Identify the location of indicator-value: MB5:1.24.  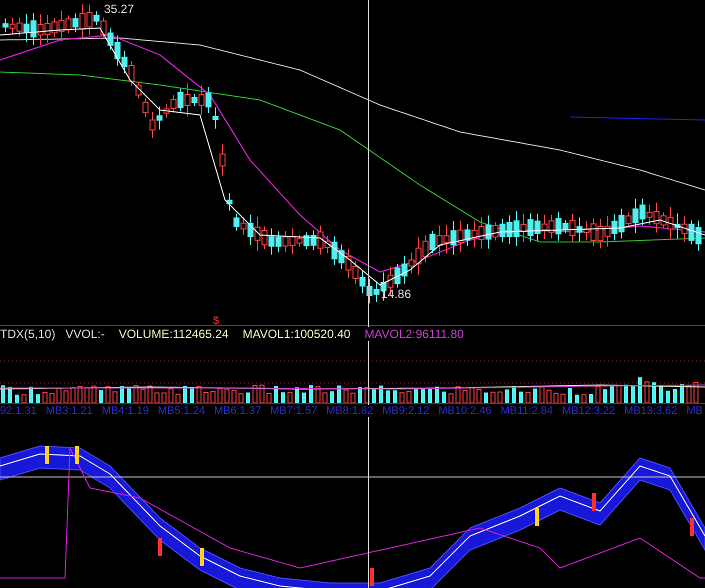
(181, 411).